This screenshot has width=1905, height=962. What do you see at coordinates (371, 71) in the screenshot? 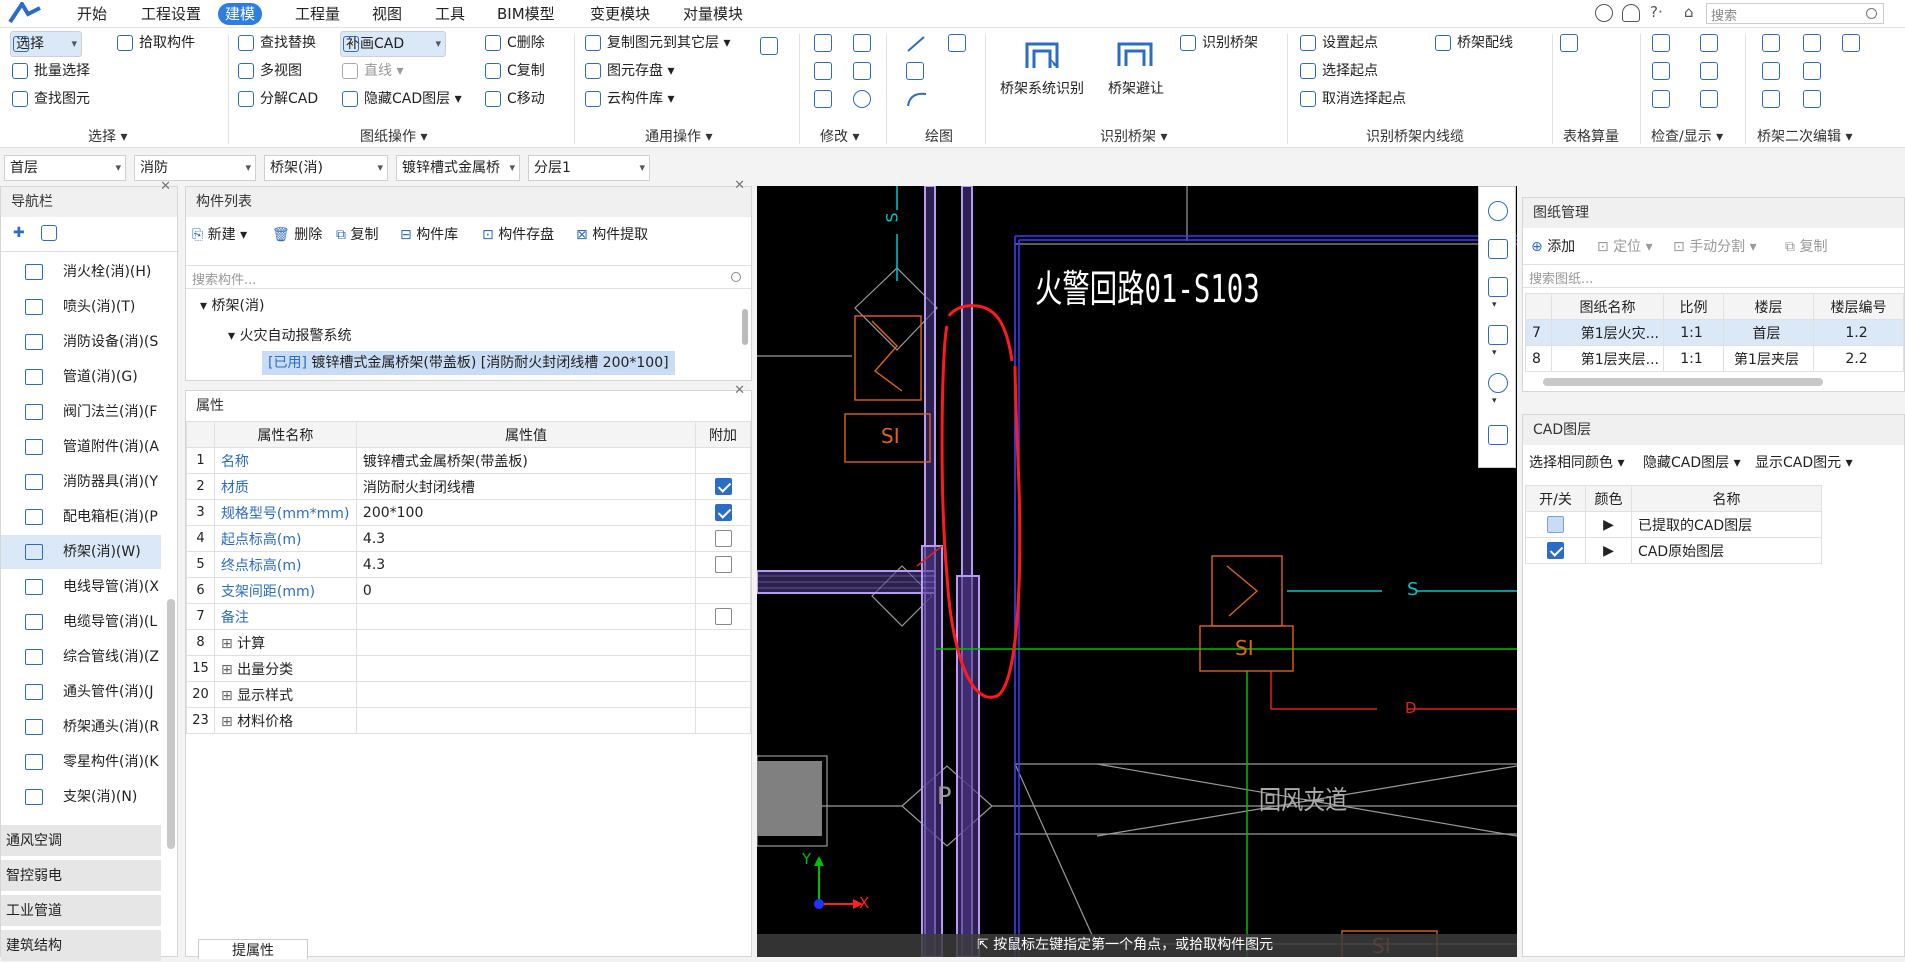
I see `line-button: 直线 ▾` at bounding box center [371, 71].